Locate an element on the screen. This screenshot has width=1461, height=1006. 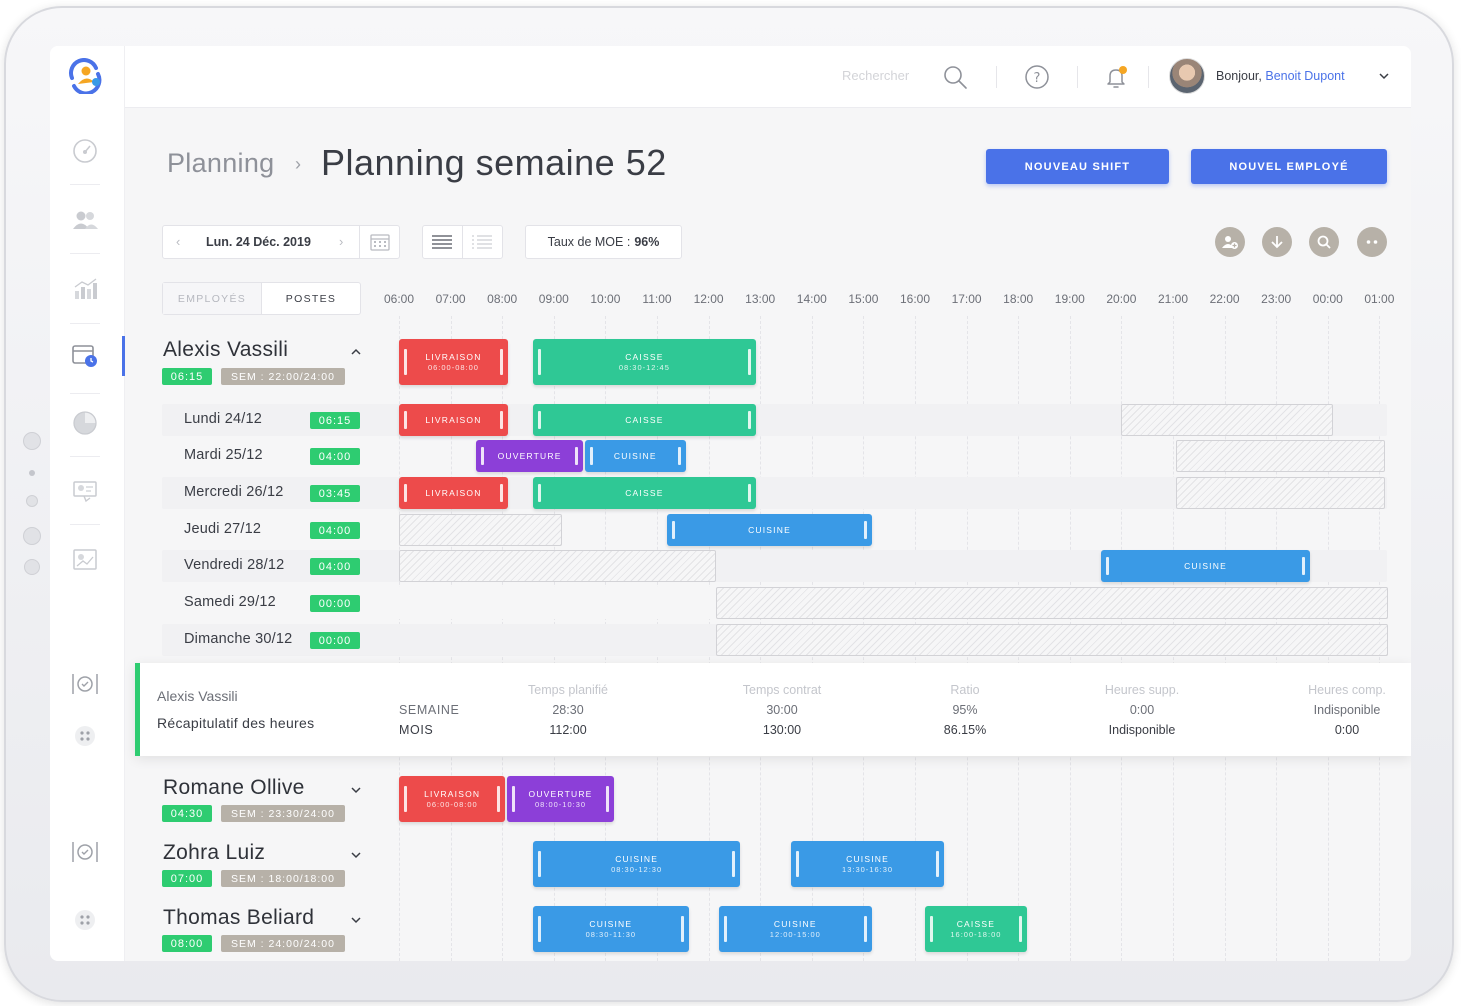
app-logo is located at coordinates (85, 76).